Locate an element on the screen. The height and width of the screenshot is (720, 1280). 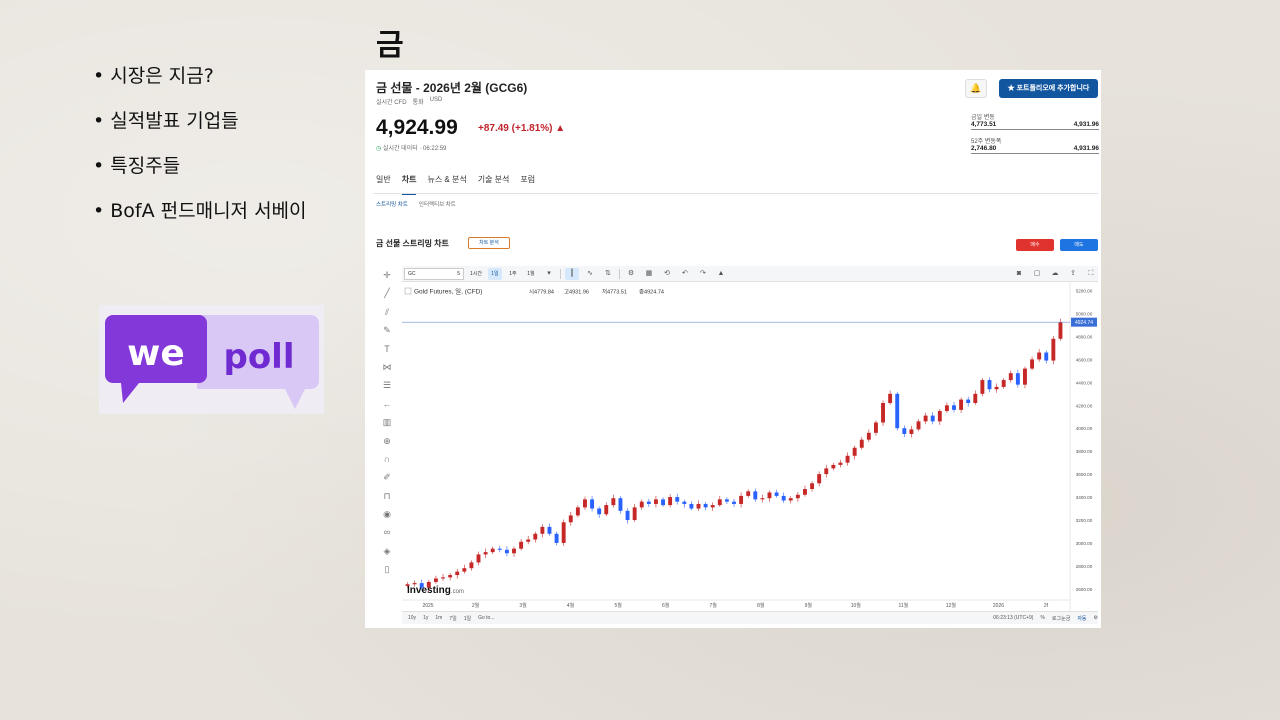
realtime-note: ◷ 실시간 데이터 · 06:22:59 is located at coordinates (411, 147).